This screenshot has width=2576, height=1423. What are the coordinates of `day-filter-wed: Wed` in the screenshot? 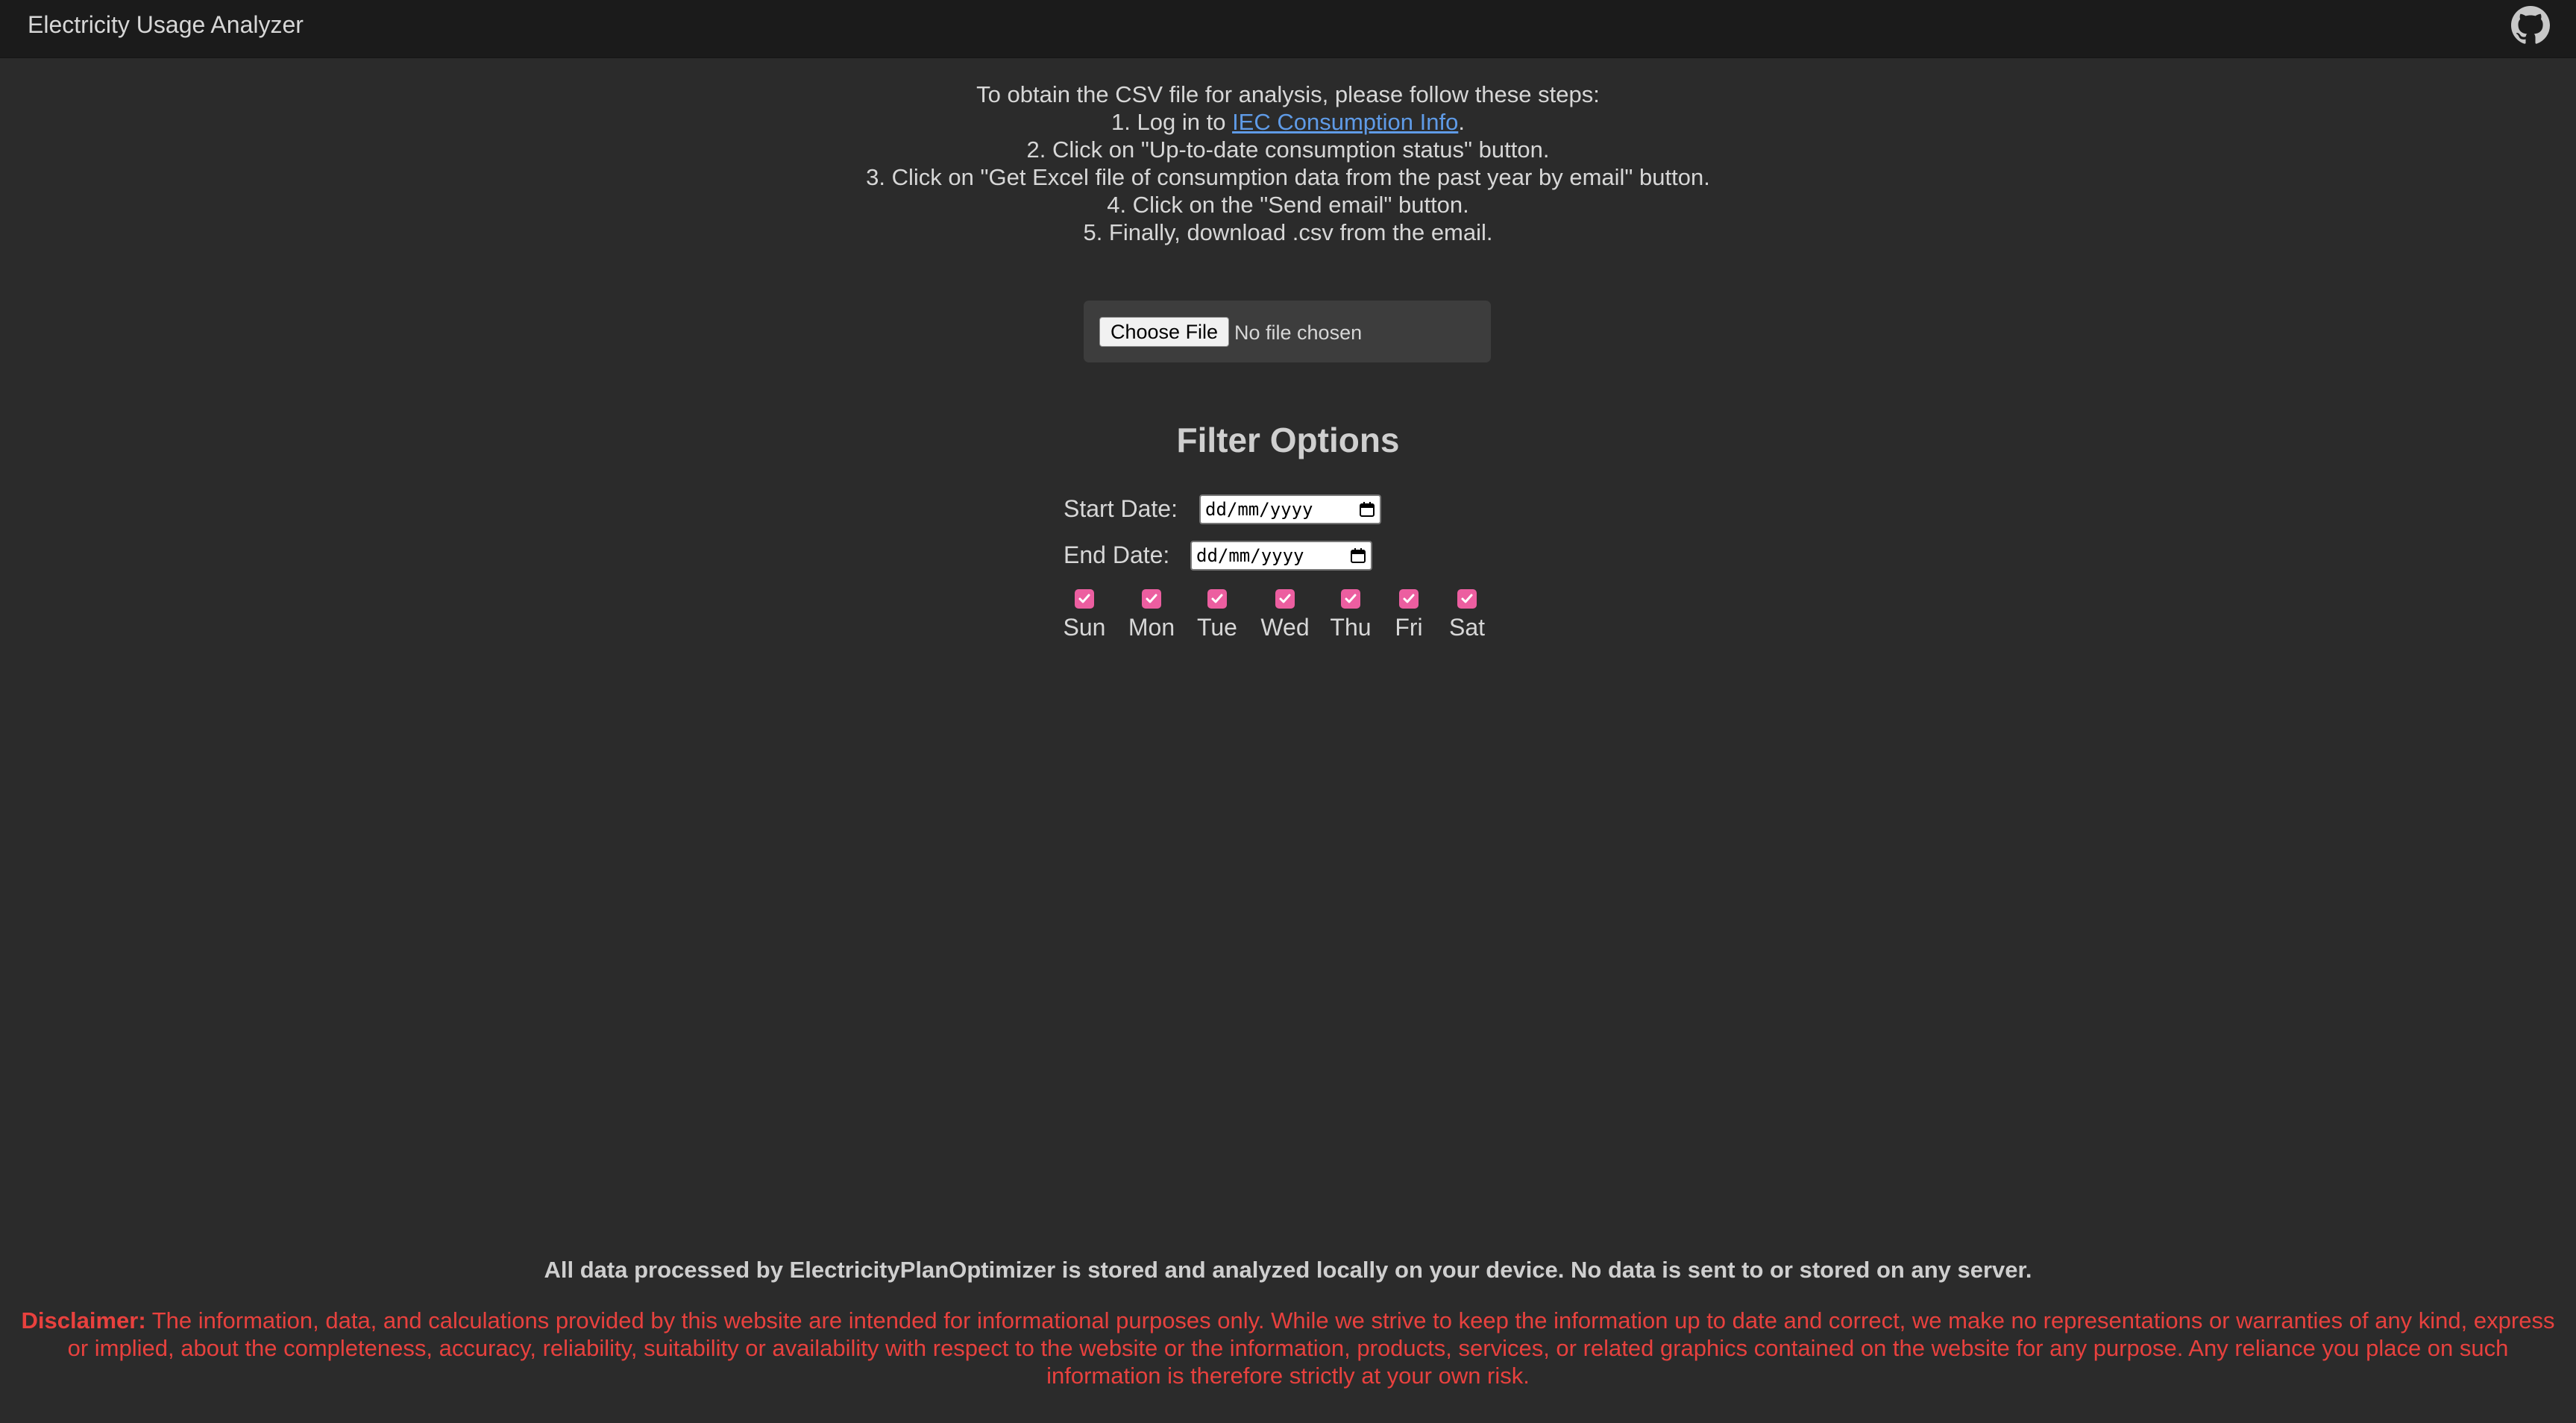 It's located at (1285, 615).